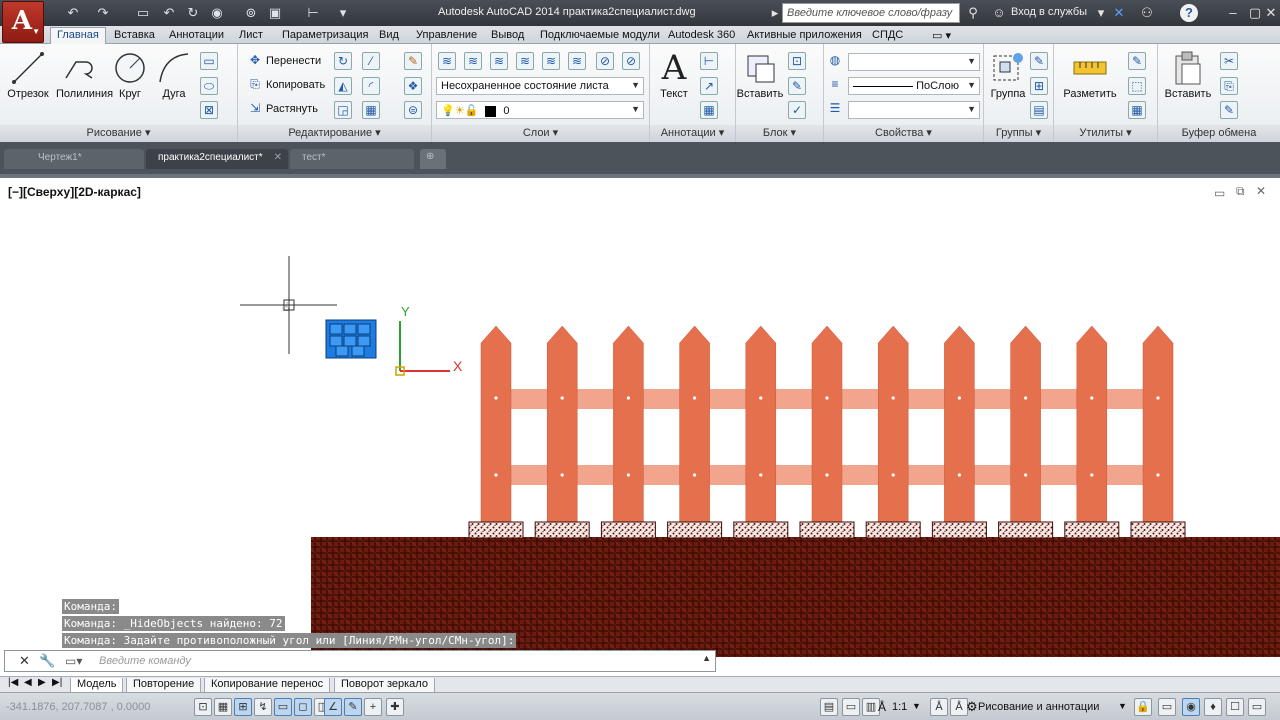  I want to click on linear-dimension-icon: ⊢, so click(709, 61).